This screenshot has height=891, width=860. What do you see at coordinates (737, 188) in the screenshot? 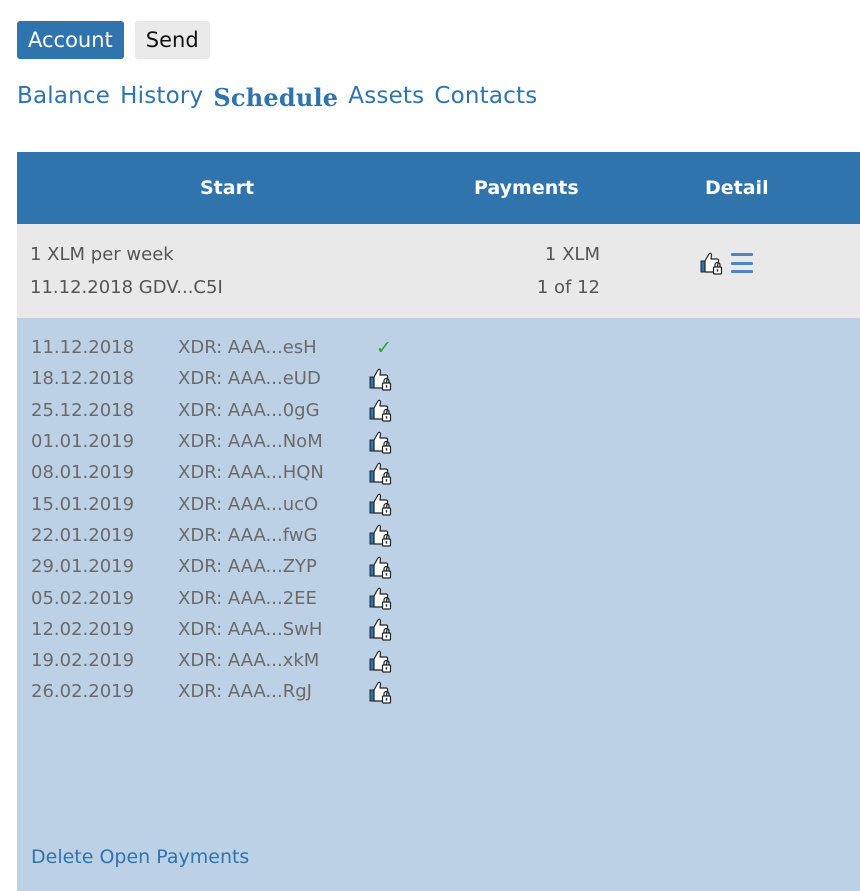
I see `header-detail: Detail` at bounding box center [737, 188].